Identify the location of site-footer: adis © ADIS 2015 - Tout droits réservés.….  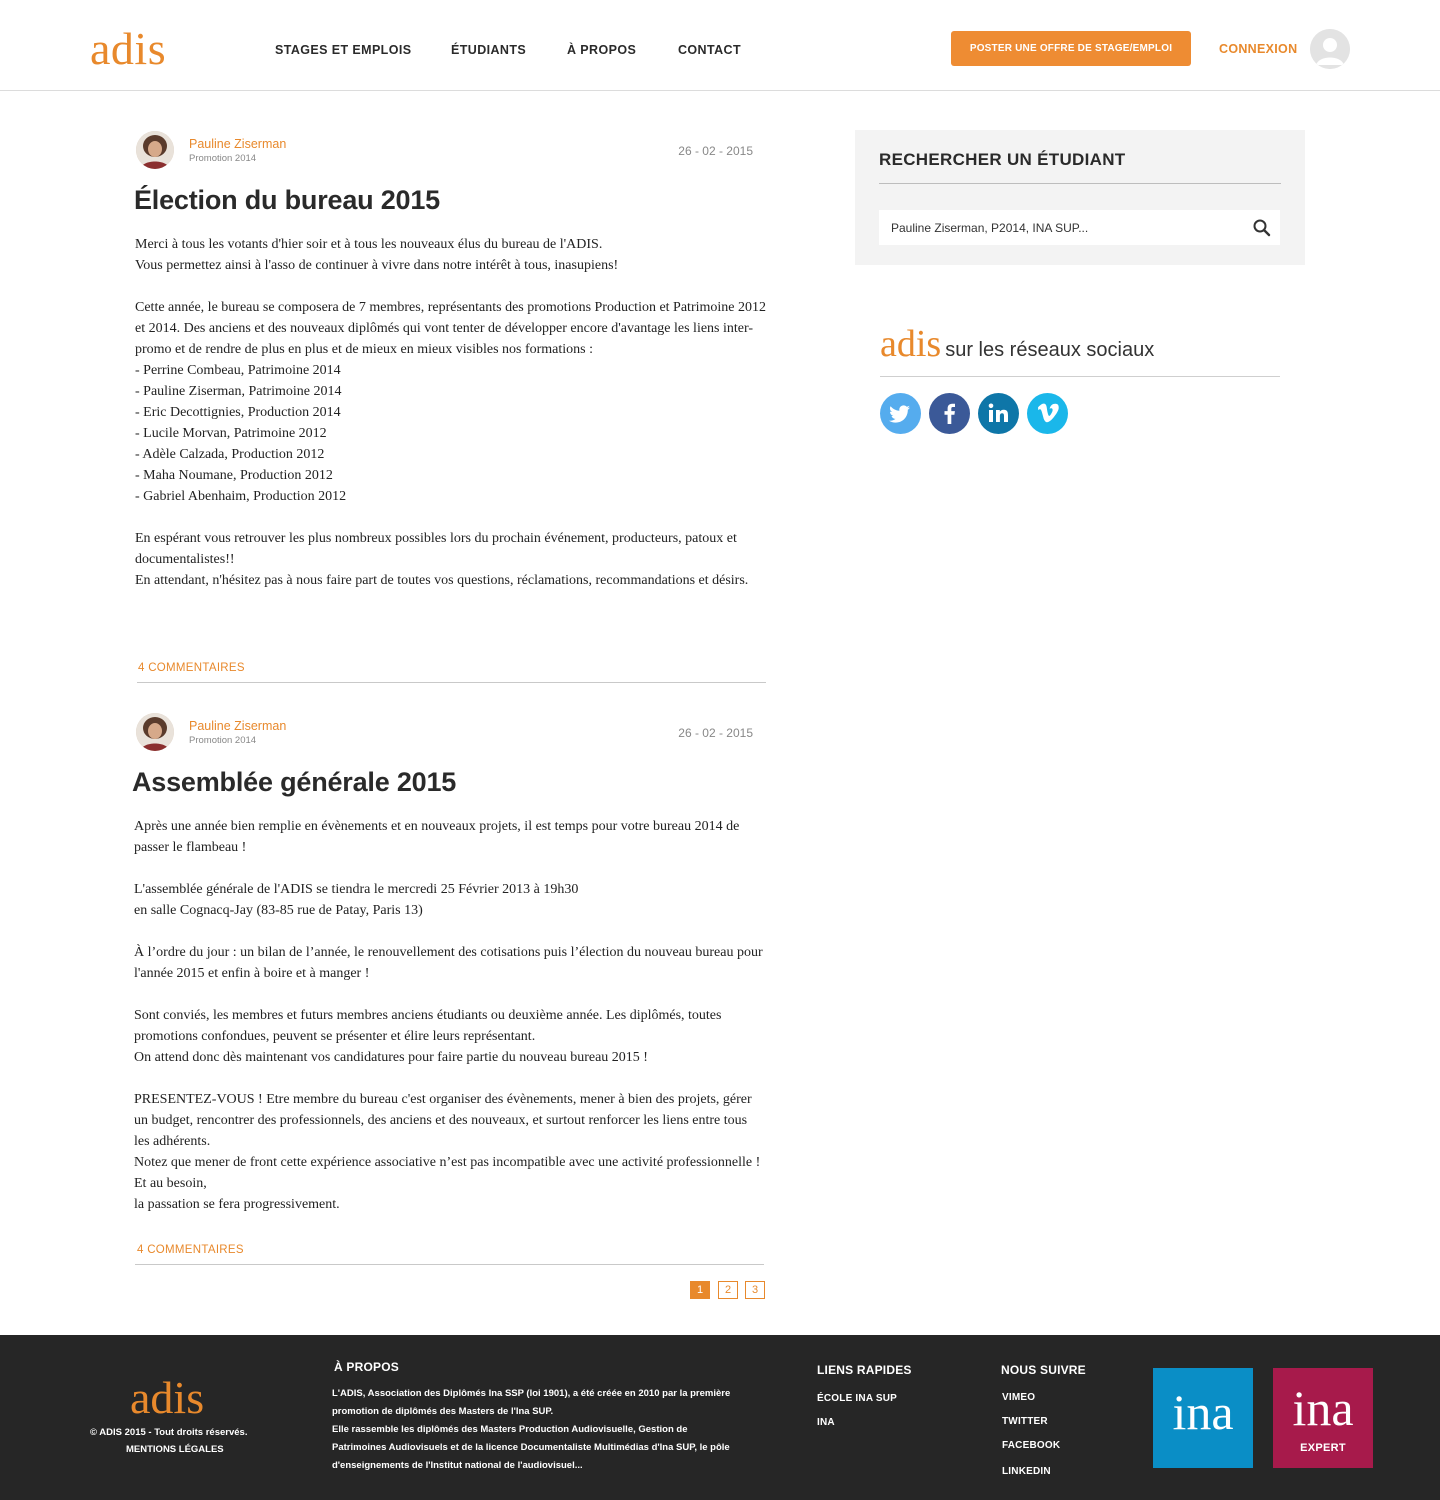
(720, 1417).